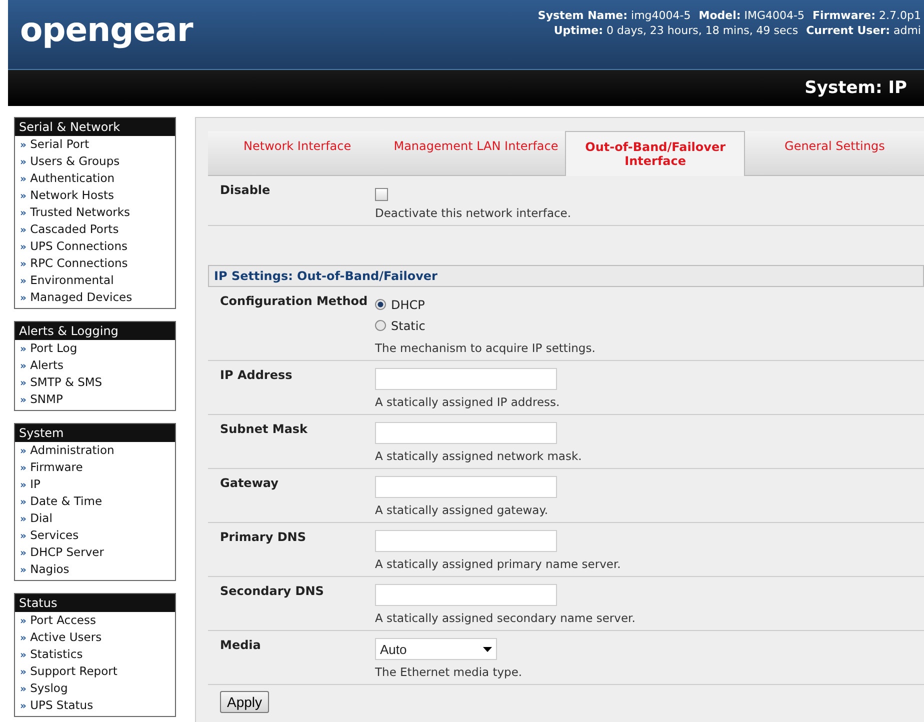 The image size is (924, 722). Describe the element at coordinates (467, 402) in the screenshot. I see `field-hint: A statically assigned IP address.` at that location.